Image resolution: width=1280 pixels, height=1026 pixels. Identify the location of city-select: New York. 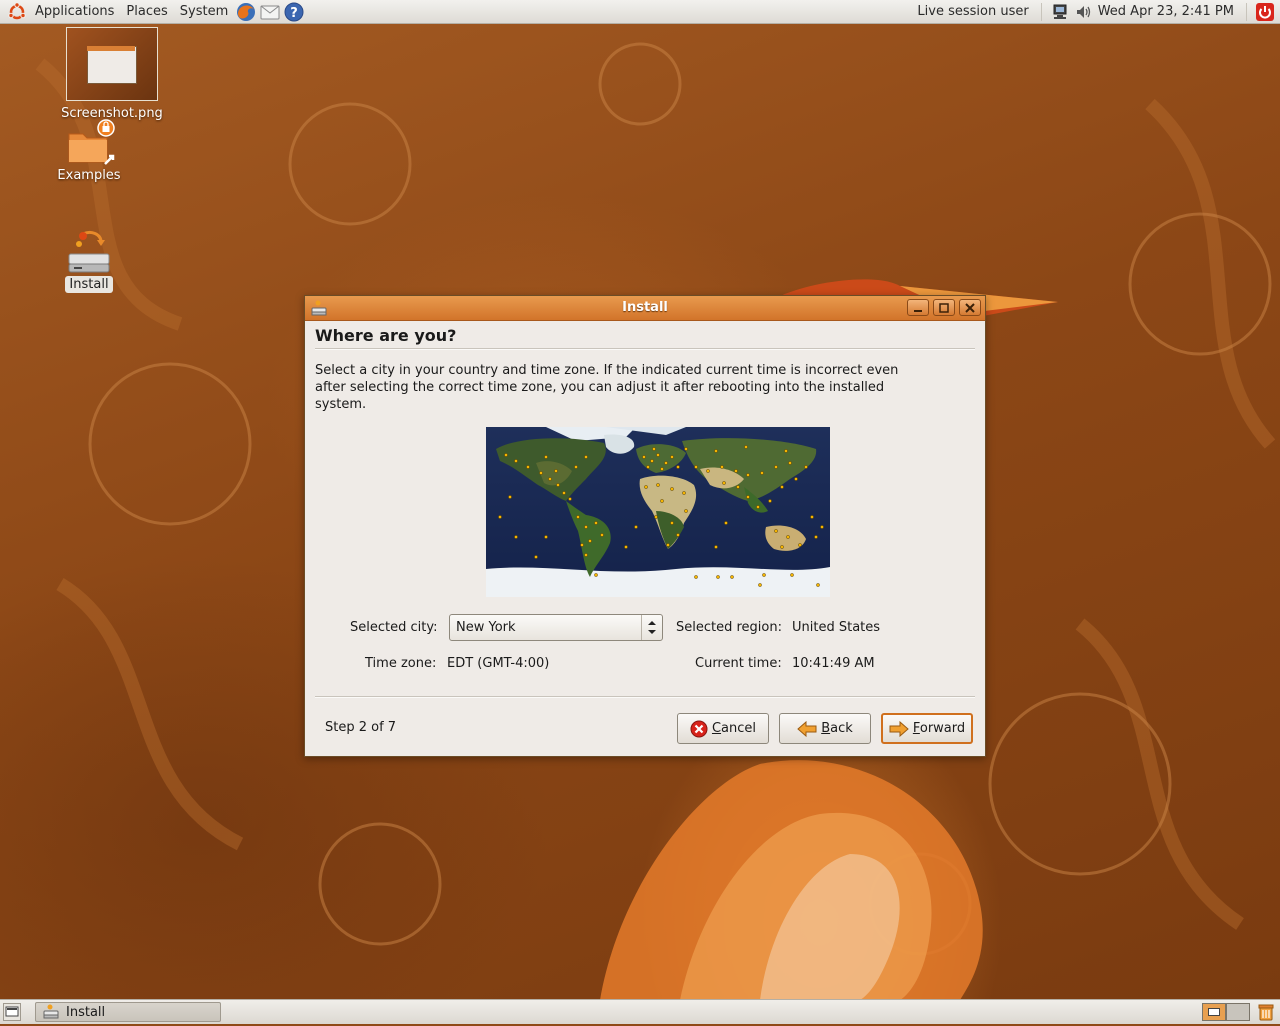
(556, 627).